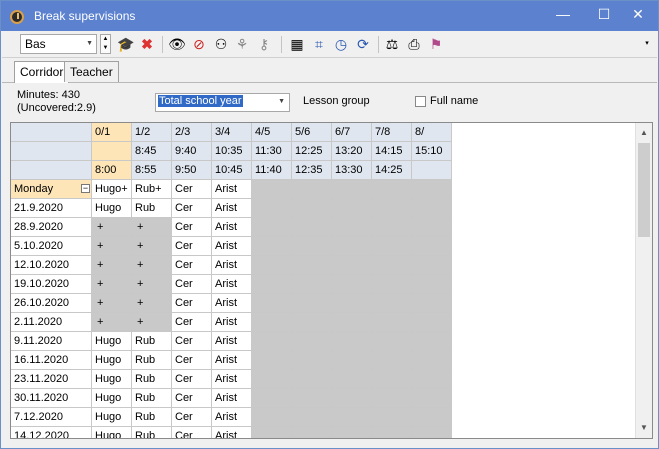 This screenshot has height=449, width=659. I want to click on minimize-button: —, so click(563, 16).